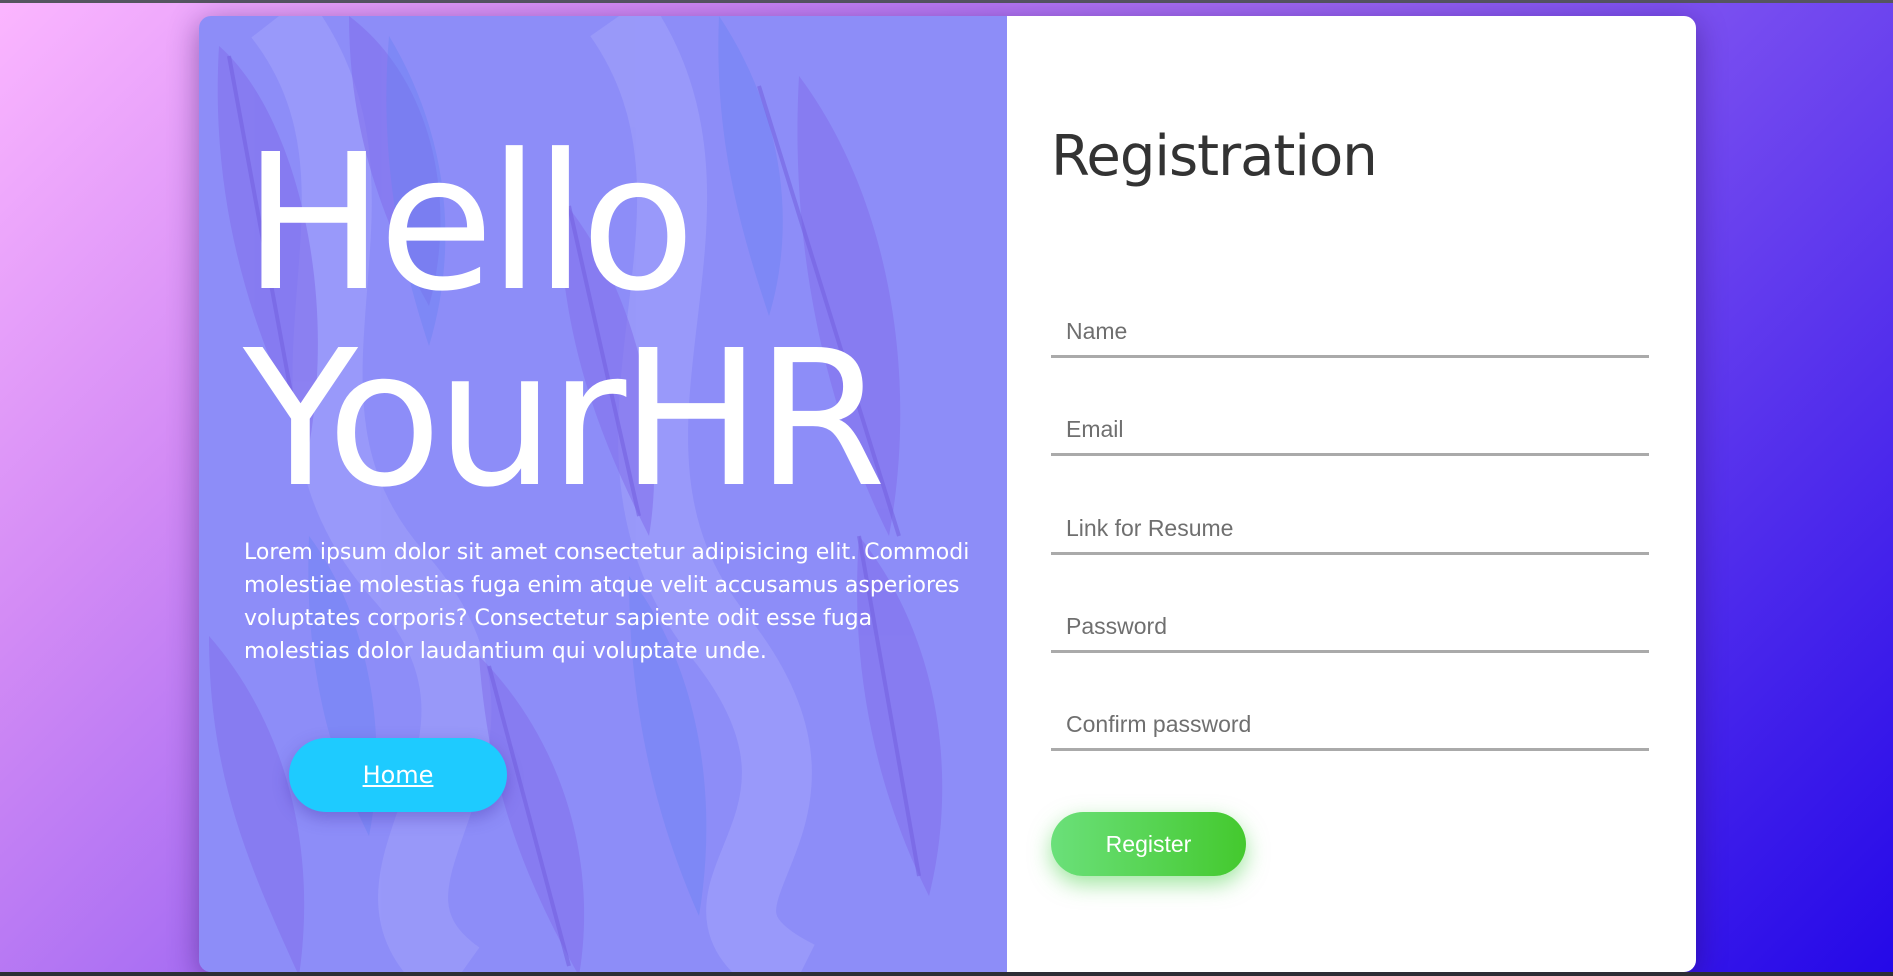  What do you see at coordinates (946, 974) in the screenshot?
I see `browser-bottom-edge` at bounding box center [946, 974].